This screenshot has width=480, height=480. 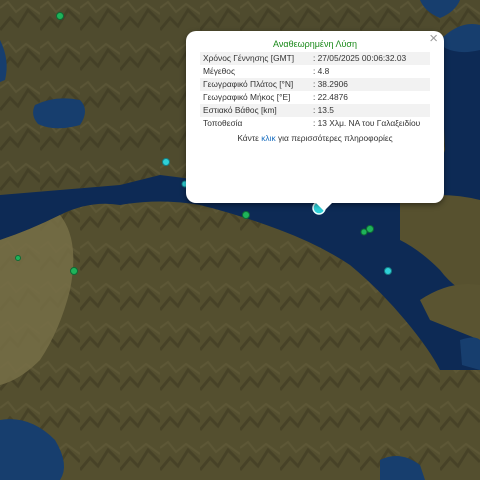 What do you see at coordinates (248, 138) in the screenshot?
I see `more-prefix: Κάντε` at bounding box center [248, 138].